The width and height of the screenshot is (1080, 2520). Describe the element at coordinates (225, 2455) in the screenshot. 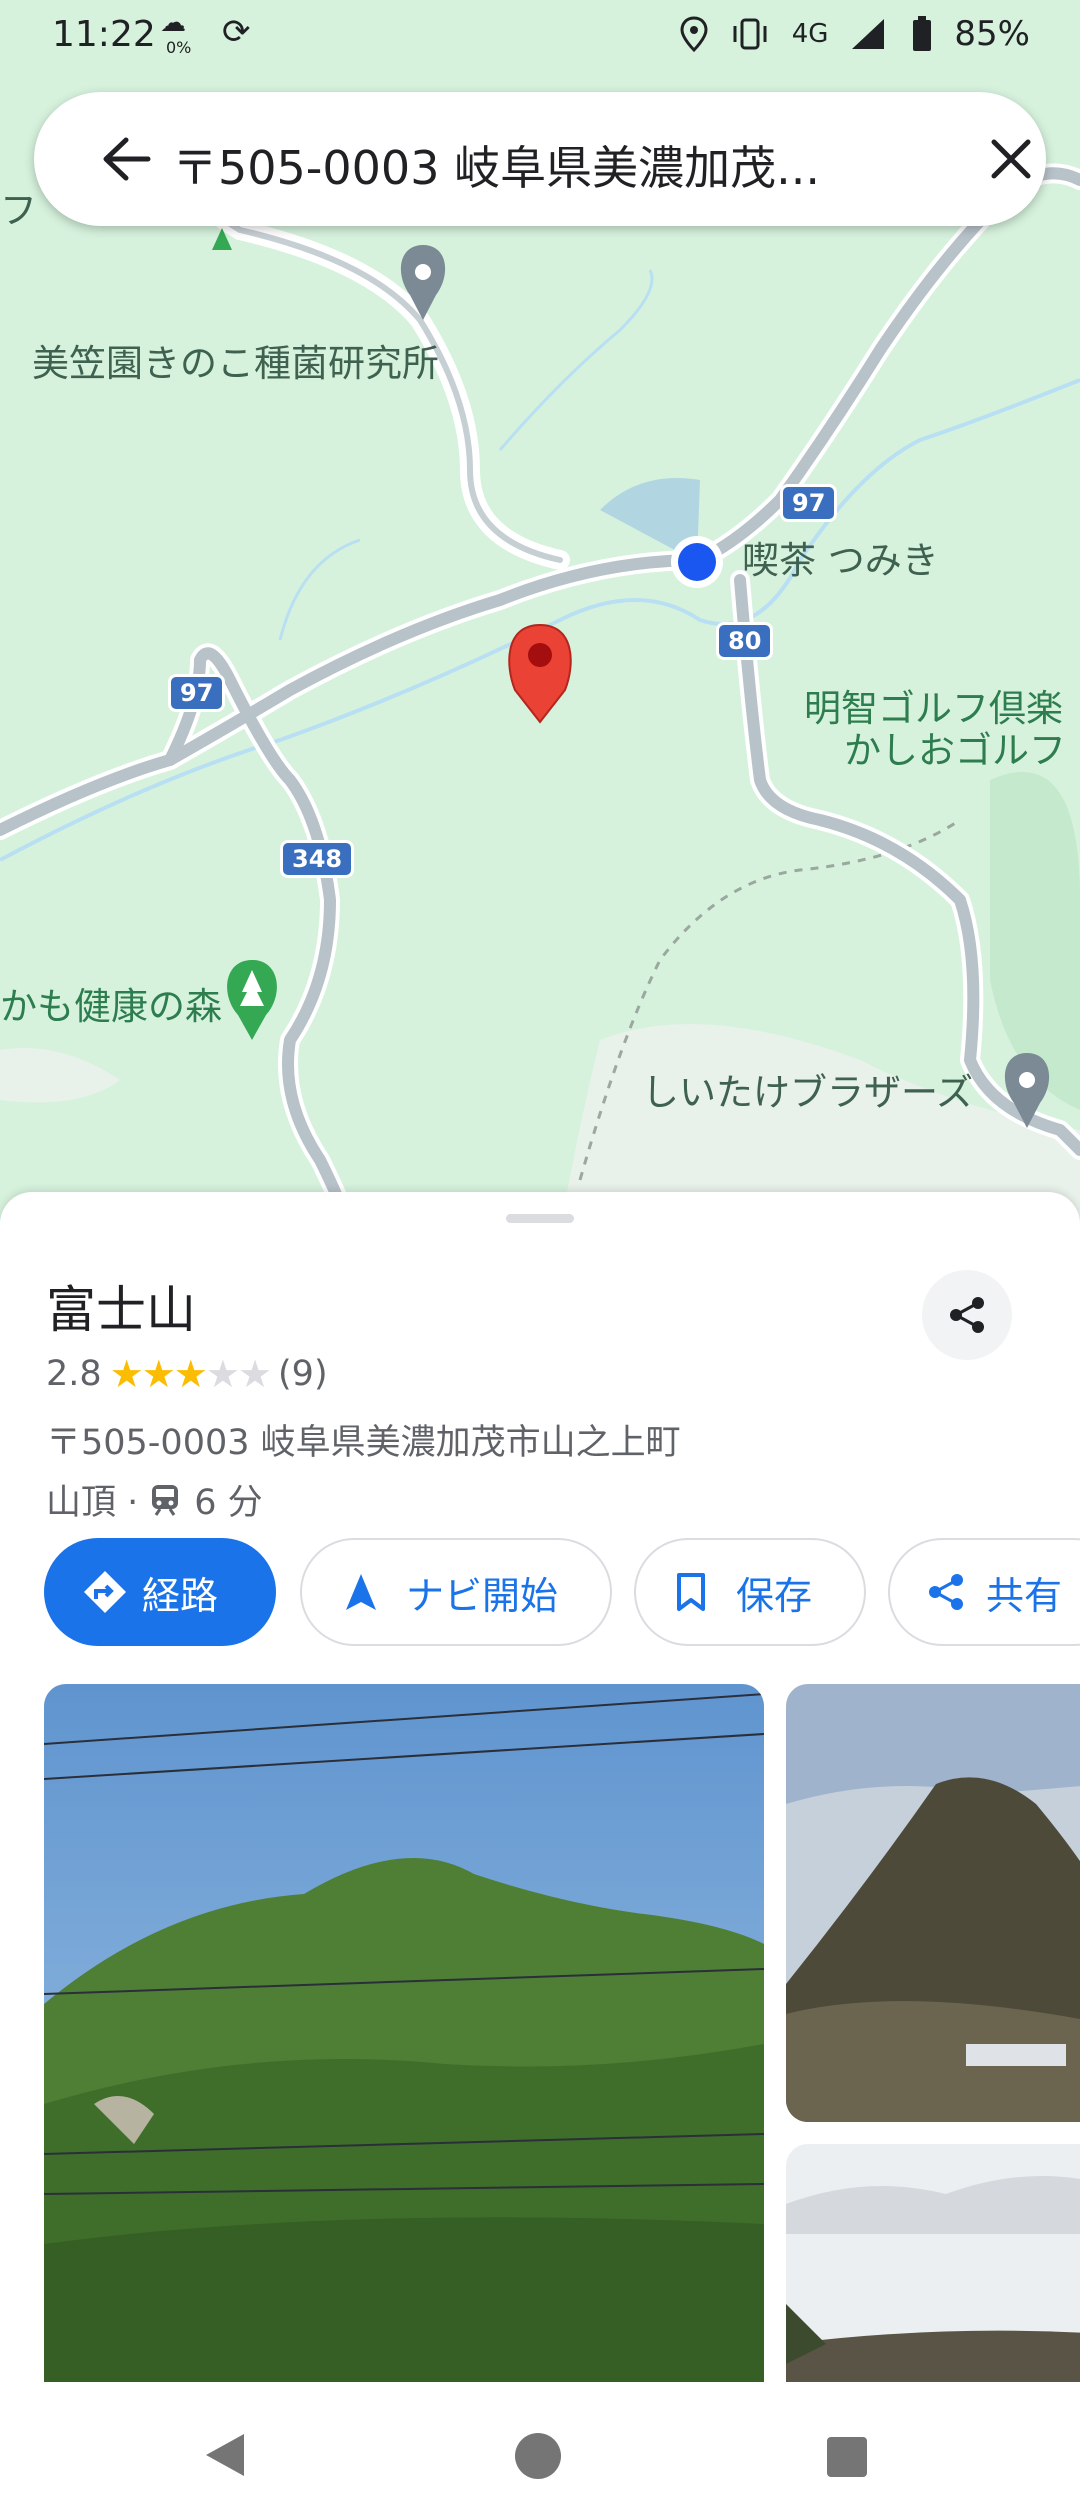

I see `back-nav-icon` at that location.